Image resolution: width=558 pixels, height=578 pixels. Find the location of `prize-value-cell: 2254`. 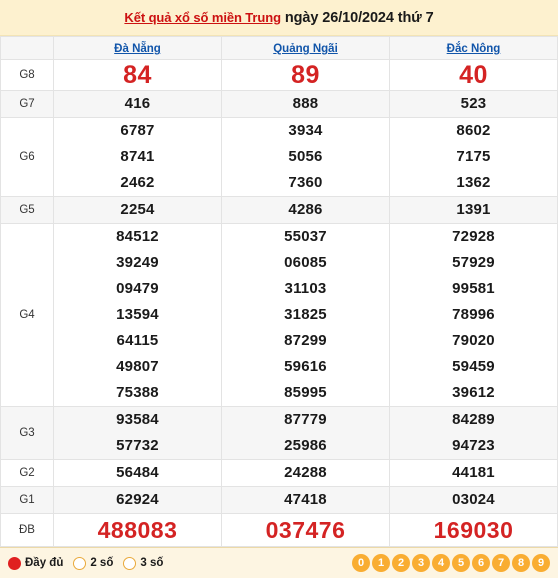

prize-value-cell: 2254 is located at coordinates (137, 210).